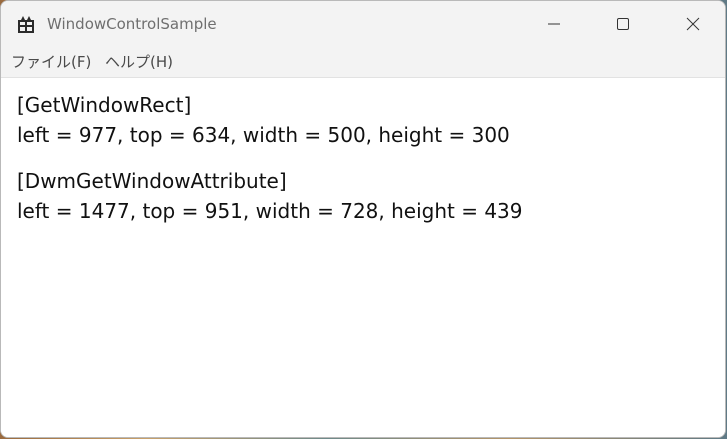 This screenshot has height=439, width=727. Describe the element at coordinates (152, 181) in the screenshot. I see `dwmgetwindowattribute-header: [DwmGetWindowAttribute]` at that location.